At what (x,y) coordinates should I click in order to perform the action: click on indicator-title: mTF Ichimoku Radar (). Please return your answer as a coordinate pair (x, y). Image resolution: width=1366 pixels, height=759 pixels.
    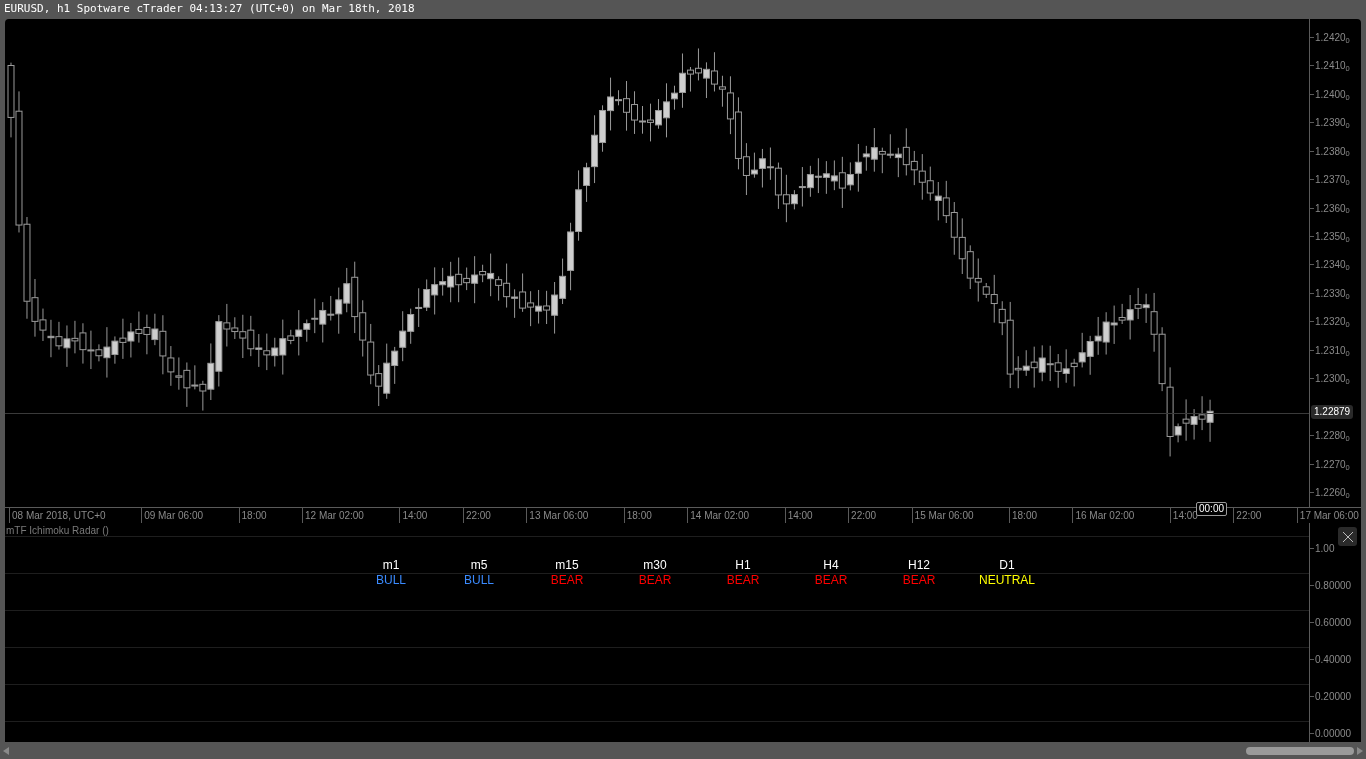
    Looking at the image, I should click on (57, 531).